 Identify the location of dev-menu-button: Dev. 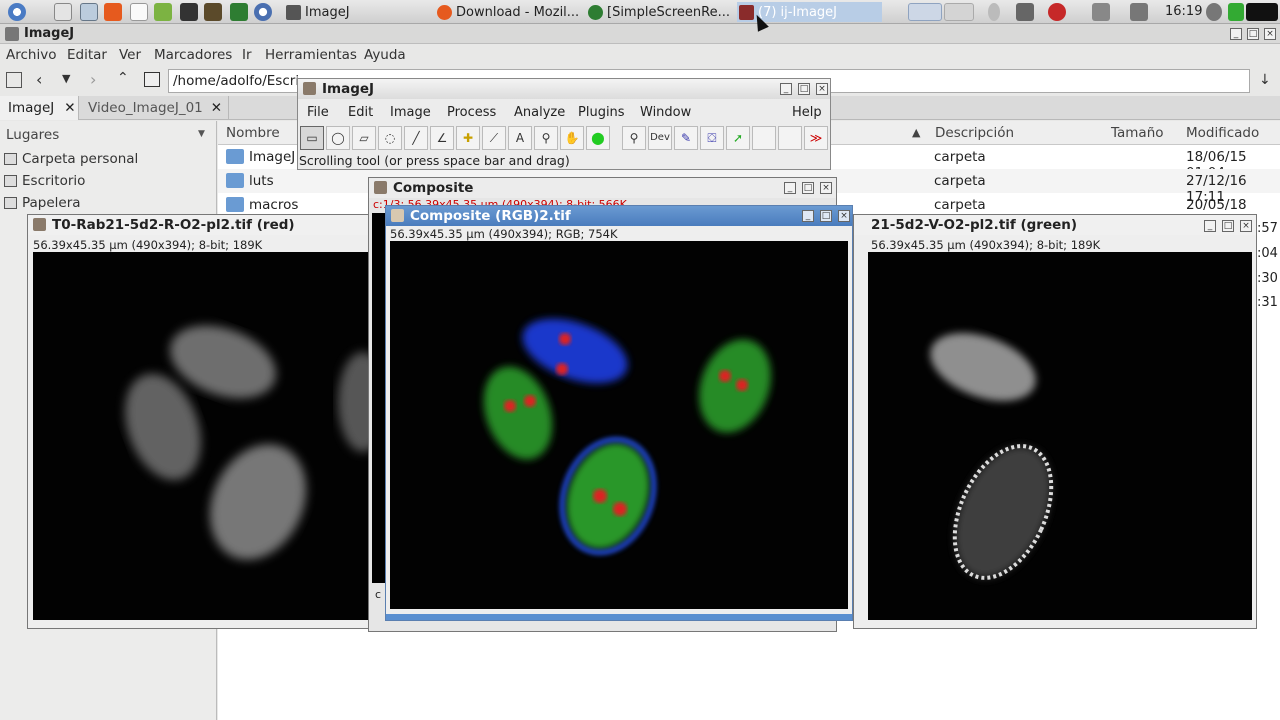
(660, 138).